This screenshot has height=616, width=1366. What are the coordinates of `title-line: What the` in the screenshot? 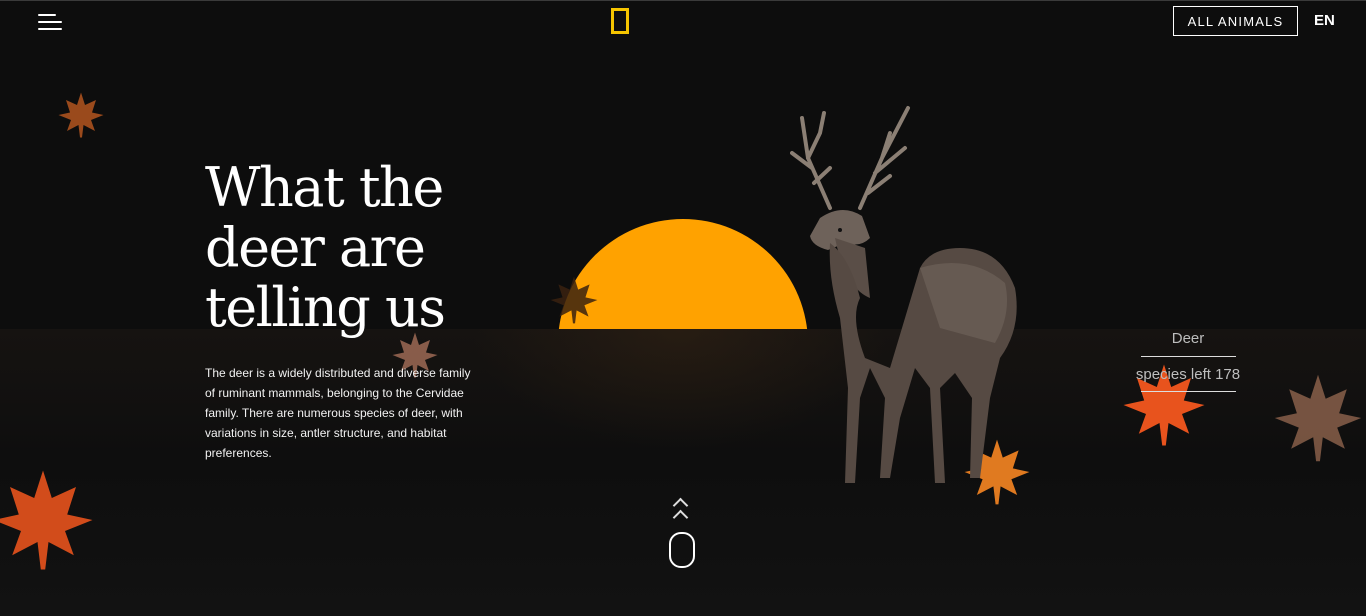 It's located at (324, 187).